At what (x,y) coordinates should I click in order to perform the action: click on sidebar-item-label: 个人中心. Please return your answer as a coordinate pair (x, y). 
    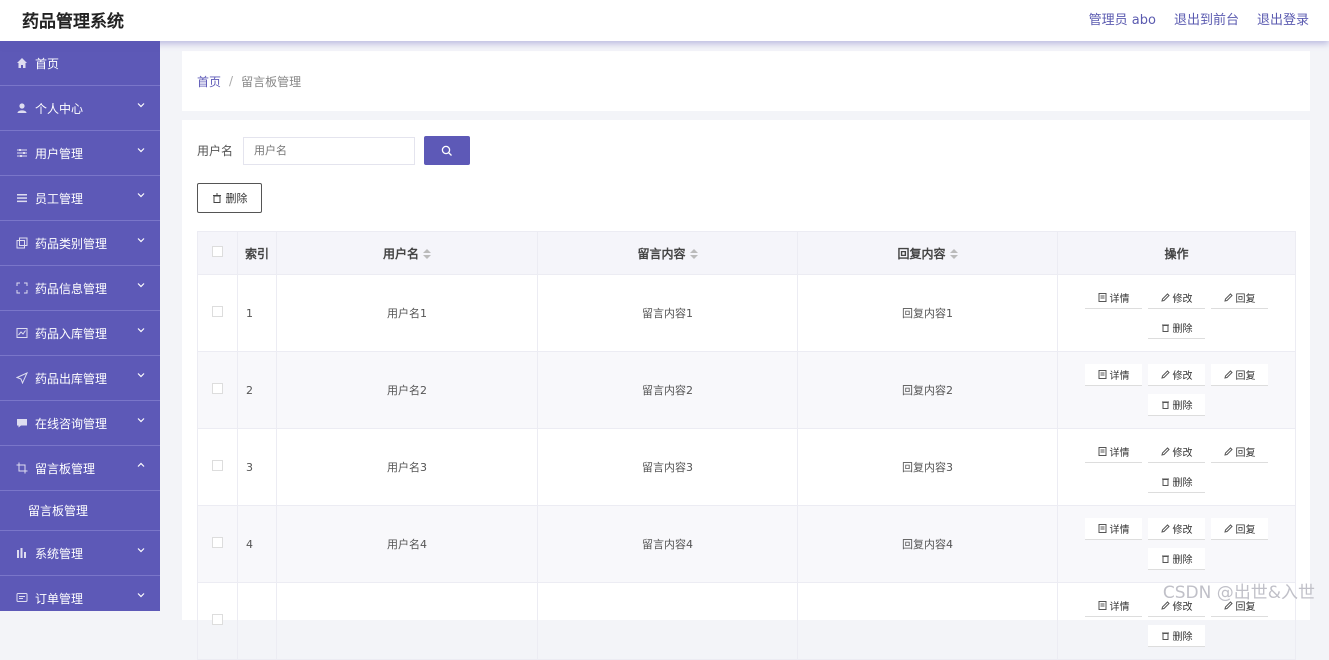
    Looking at the image, I should click on (59, 108).